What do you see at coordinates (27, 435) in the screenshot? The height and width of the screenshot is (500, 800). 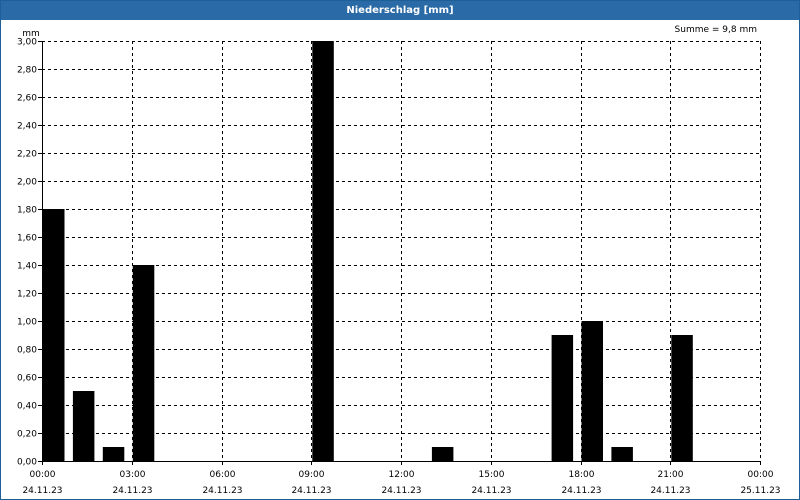 I see `y-tick-label: 0,20` at bounding box center [27, 435].